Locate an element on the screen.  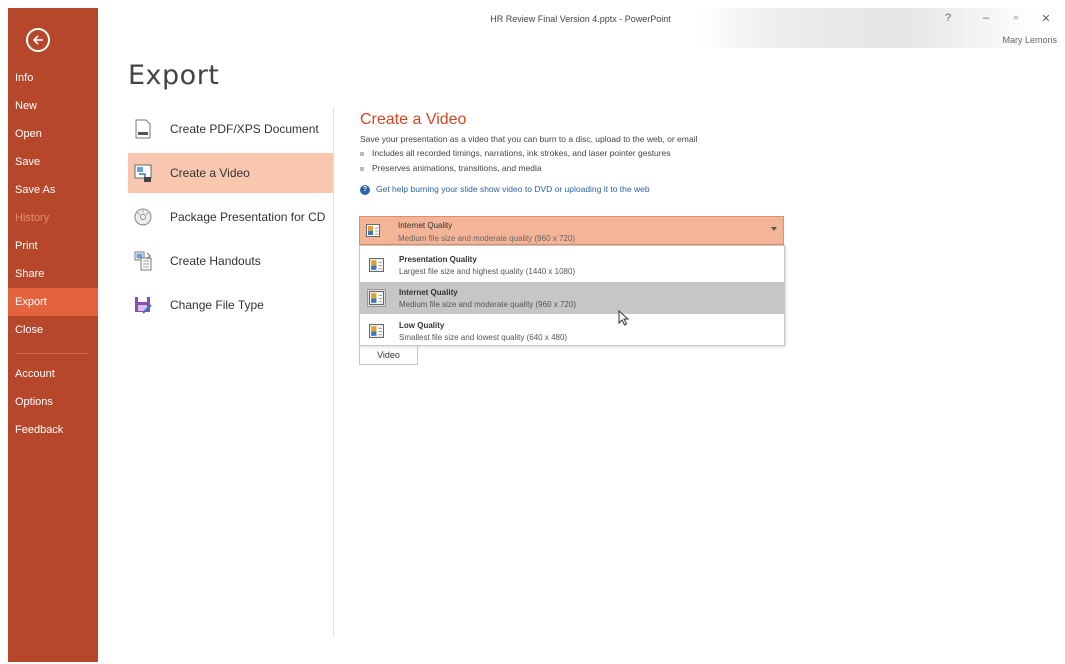
column-divider is located at coordinates (333, 373).